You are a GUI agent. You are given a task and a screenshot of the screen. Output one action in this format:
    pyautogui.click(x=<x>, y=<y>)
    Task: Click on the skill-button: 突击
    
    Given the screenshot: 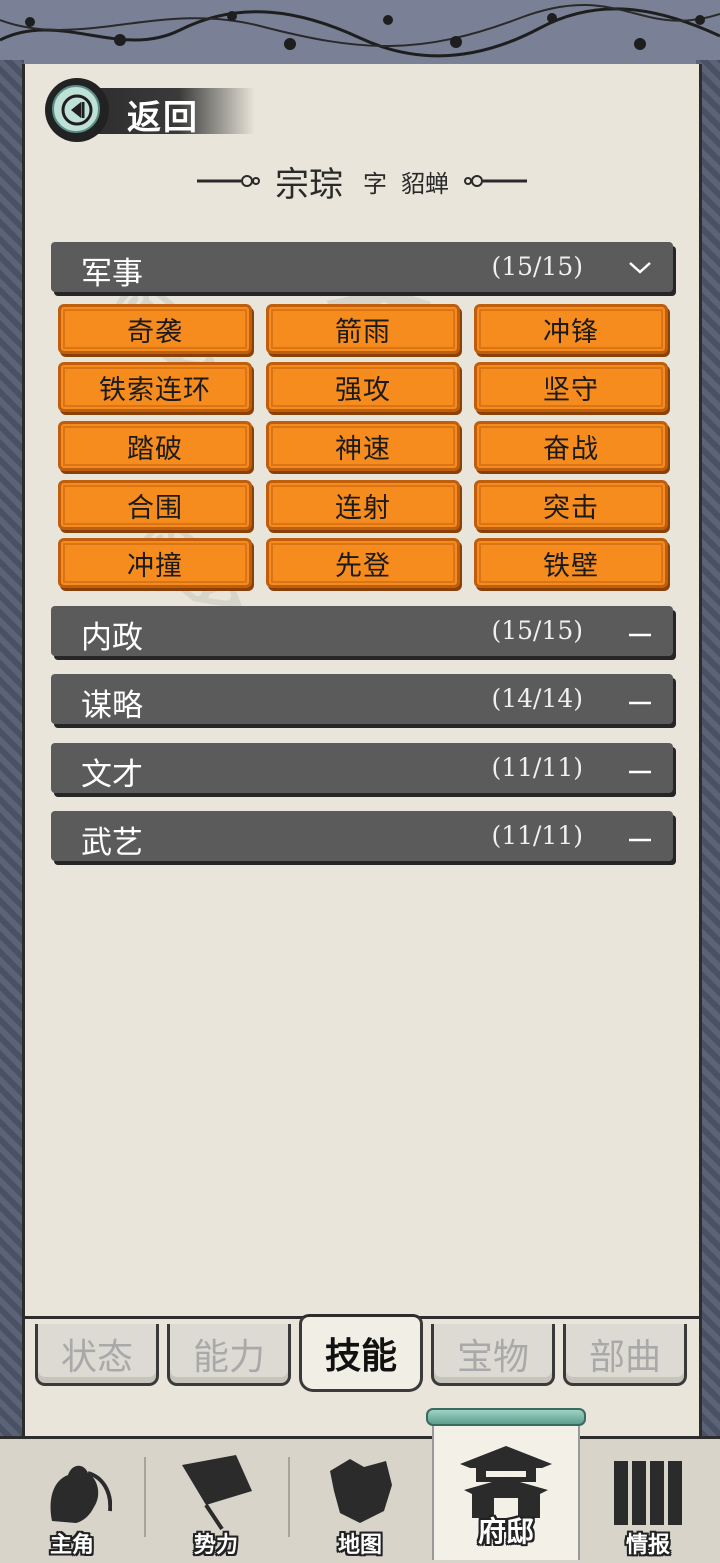 What is the action you would take?
    pyautogui.click(x=571, y=505)
    